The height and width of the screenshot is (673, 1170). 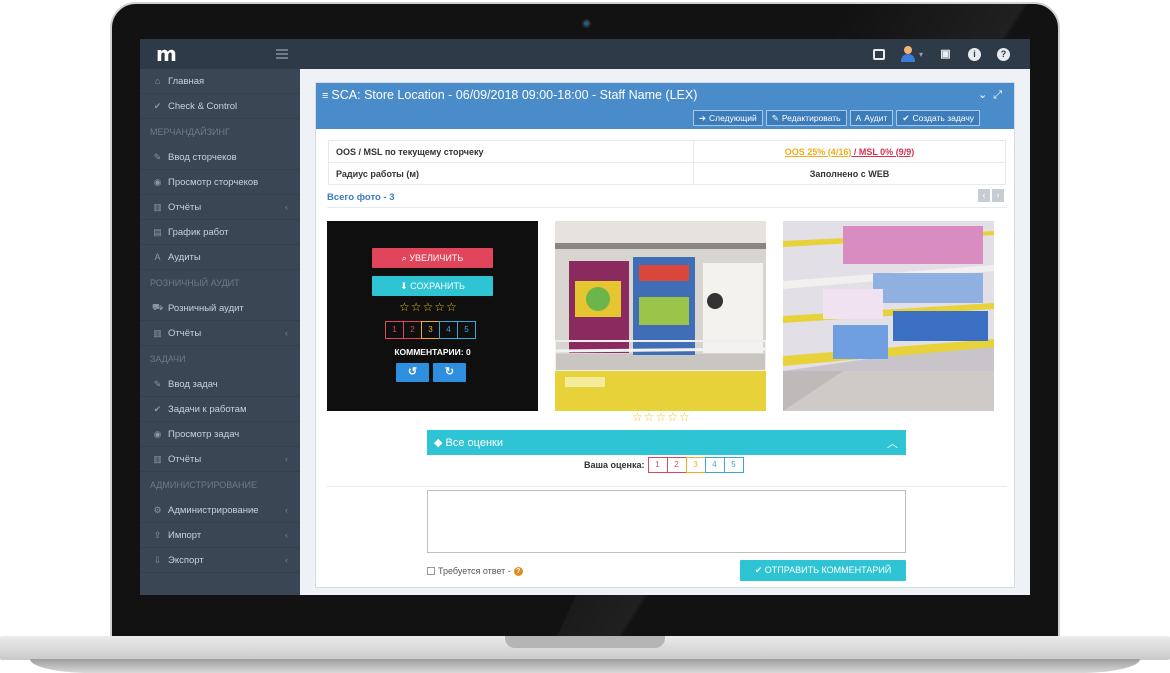 What do you see at coordinates (998, 195) in the screenshot?
I see `chevron-right-icon: ›` at bounding box center [998, 195].